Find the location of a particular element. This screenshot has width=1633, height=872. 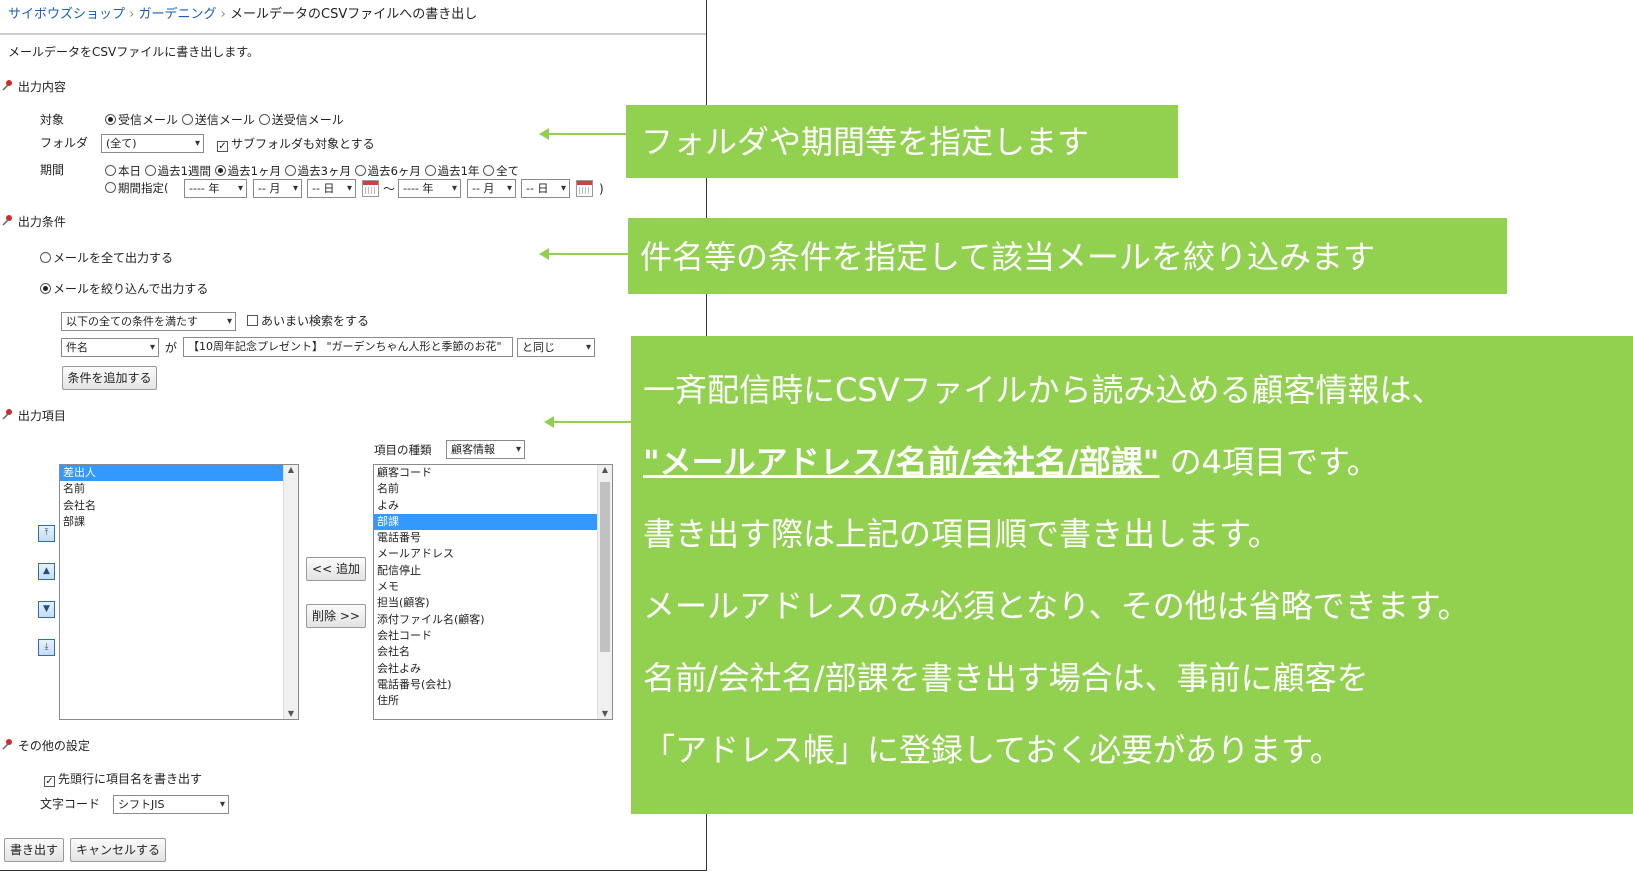

folder-select: (全て) ▾ is located at coordinates (152, 143).